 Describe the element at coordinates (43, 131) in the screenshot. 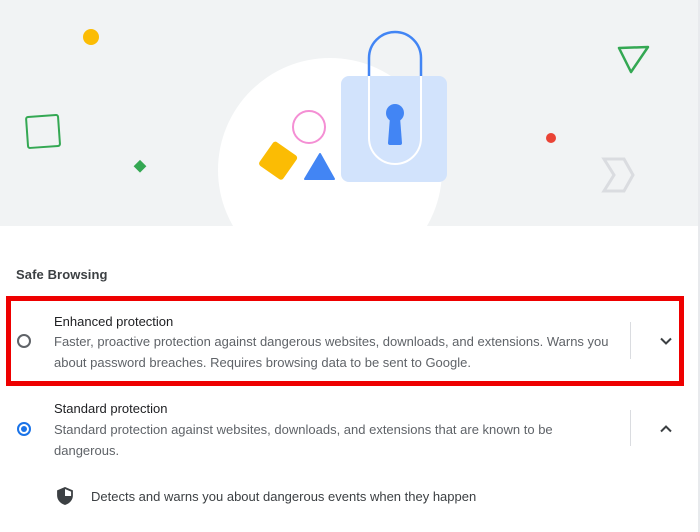

I see `green-square-shape` at that location.